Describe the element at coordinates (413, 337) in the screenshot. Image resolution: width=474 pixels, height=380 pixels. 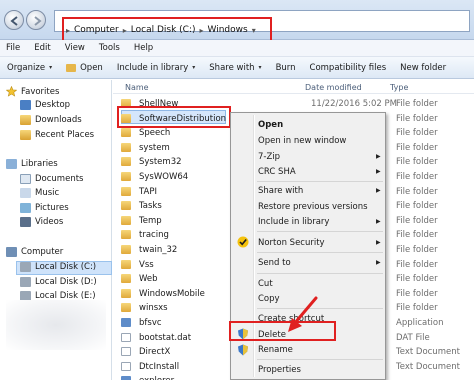
I see `file-type: DAT File` at that location.